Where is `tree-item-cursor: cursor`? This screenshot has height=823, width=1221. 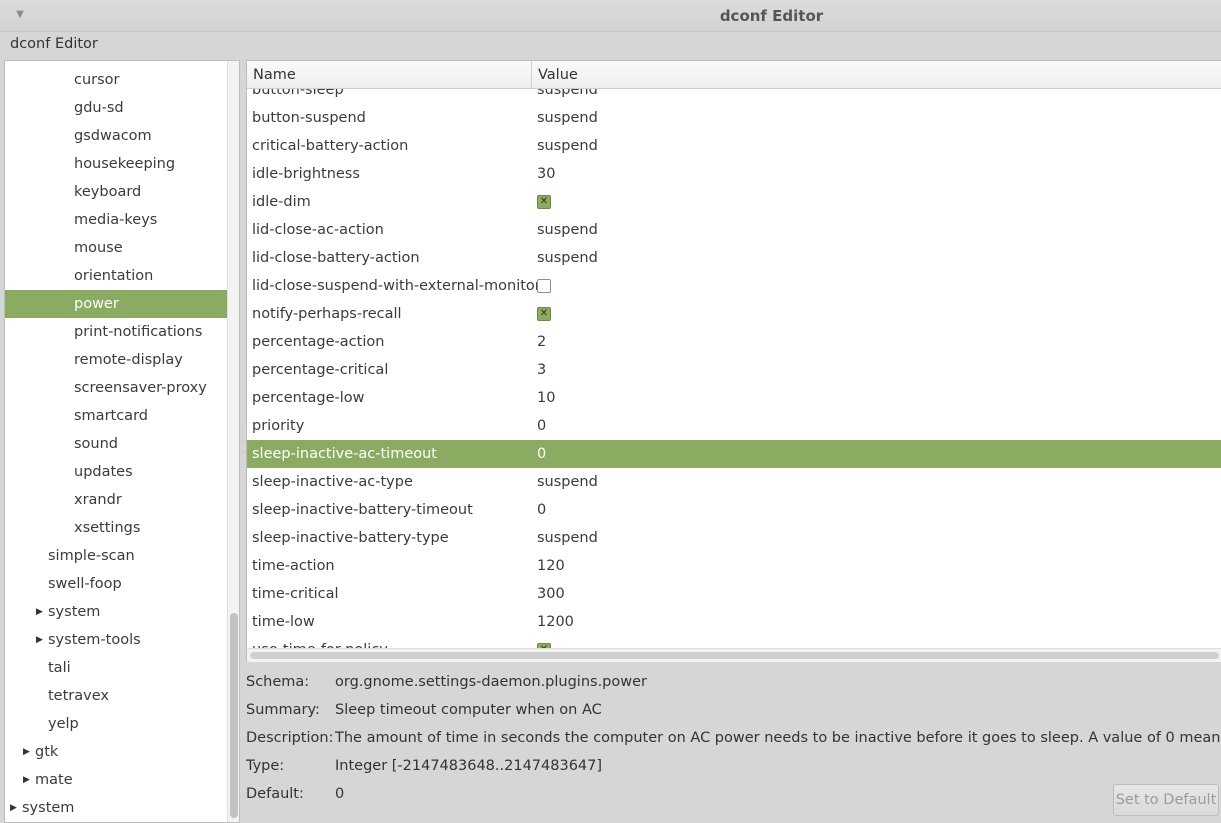
tree-item-cursor: cursor is located at coordinates (116, 80).